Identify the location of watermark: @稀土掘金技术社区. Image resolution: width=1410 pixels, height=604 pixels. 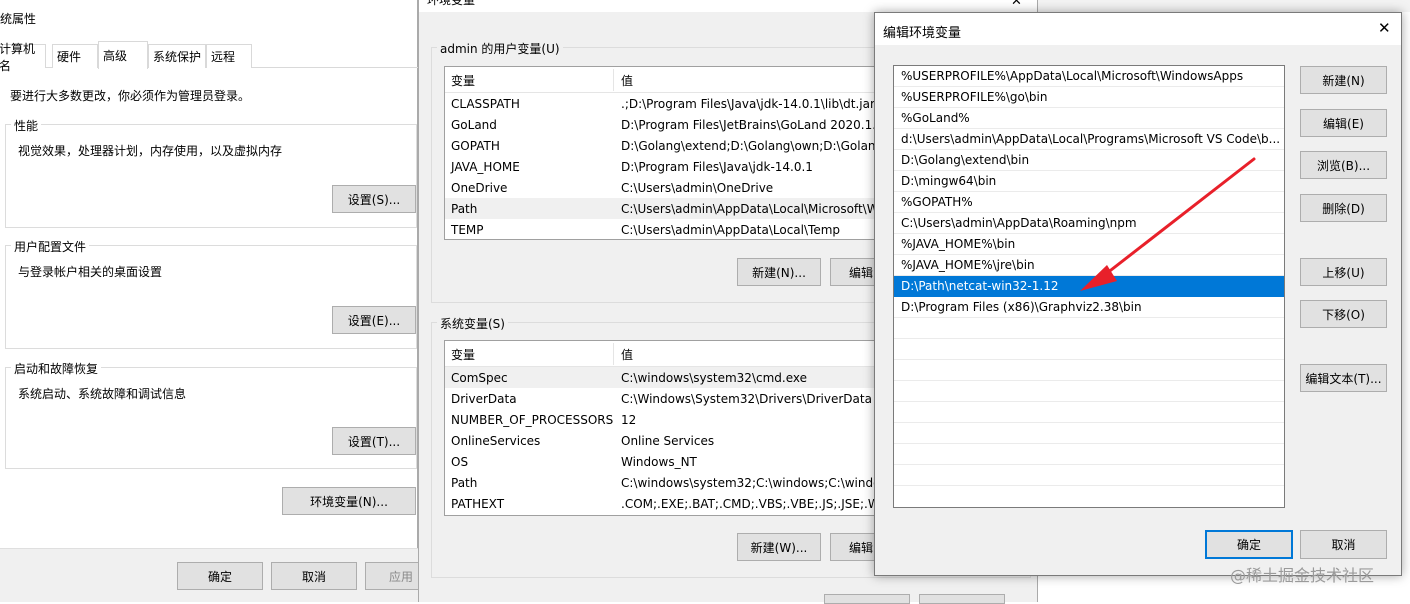
(1302, 575).